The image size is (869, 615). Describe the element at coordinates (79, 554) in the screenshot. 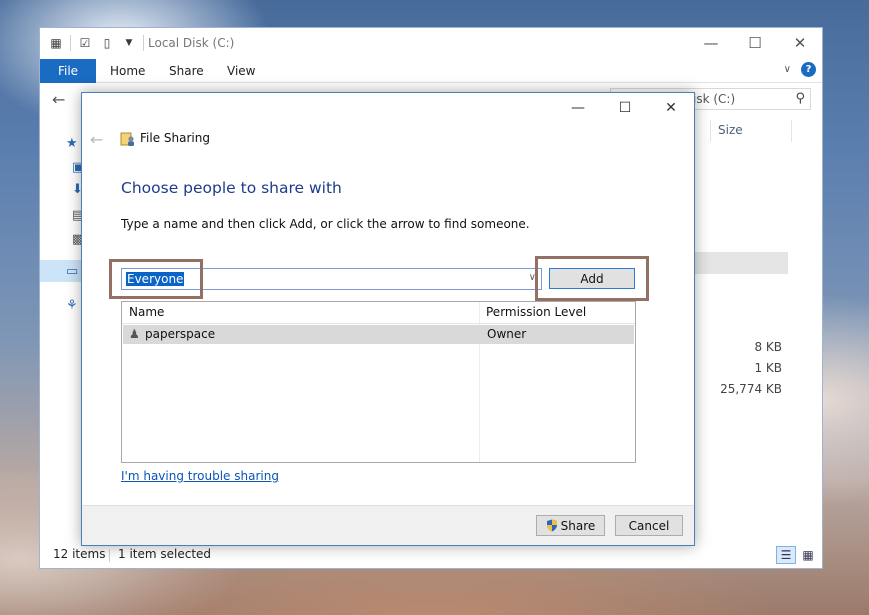

I see `item-count: 12 items` at that location.